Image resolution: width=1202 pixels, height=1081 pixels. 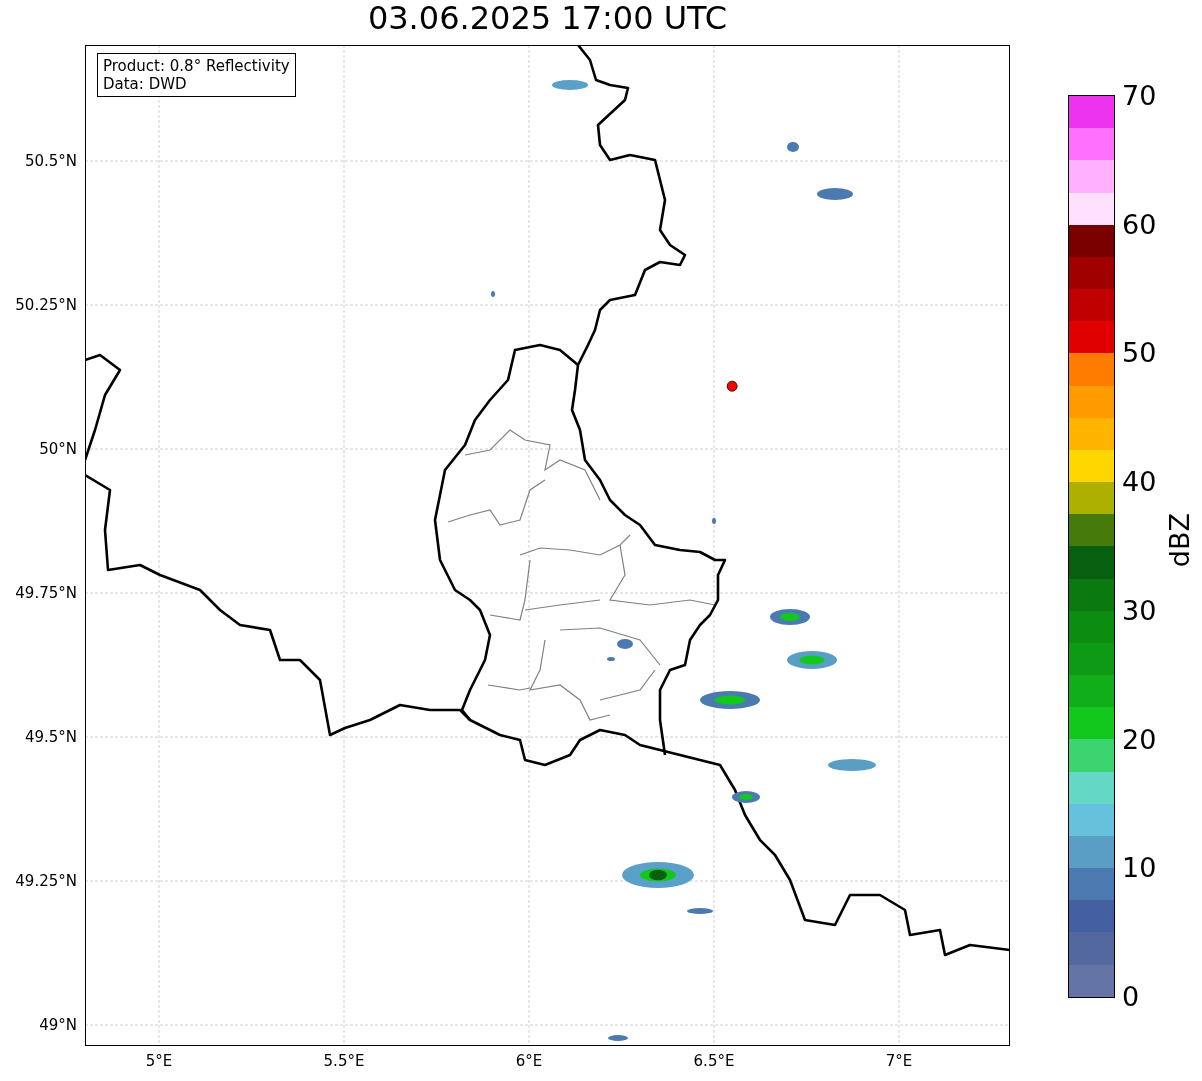 What do you see at coordinates (1139, 739) in the screenshot?
I see `colorbar-tick-label: 20` at bounding box center [1139, 739].